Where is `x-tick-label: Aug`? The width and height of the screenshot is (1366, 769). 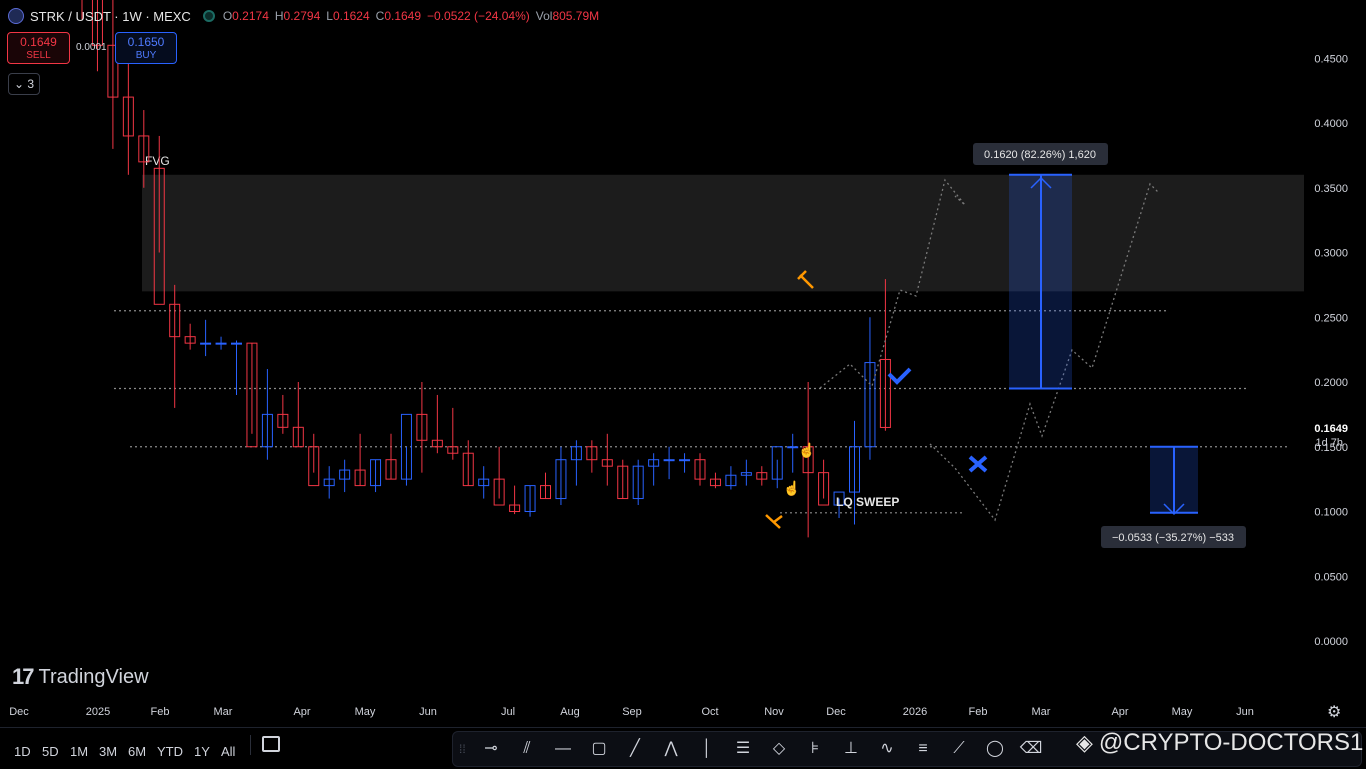 x-tick-label: Aug is located at coordinates (570, 712).